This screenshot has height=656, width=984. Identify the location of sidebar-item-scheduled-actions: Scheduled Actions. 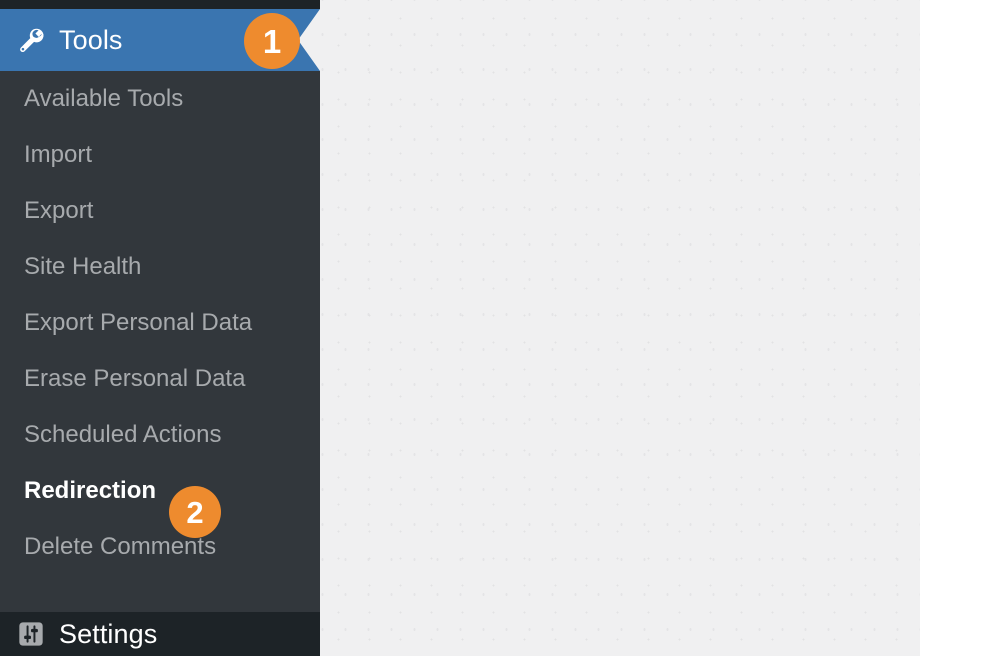
(160, 435).